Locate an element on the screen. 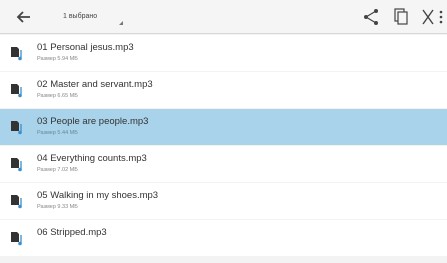 This screenshot has width=447, height=263. cut-button is located at coordinates (428, 17).